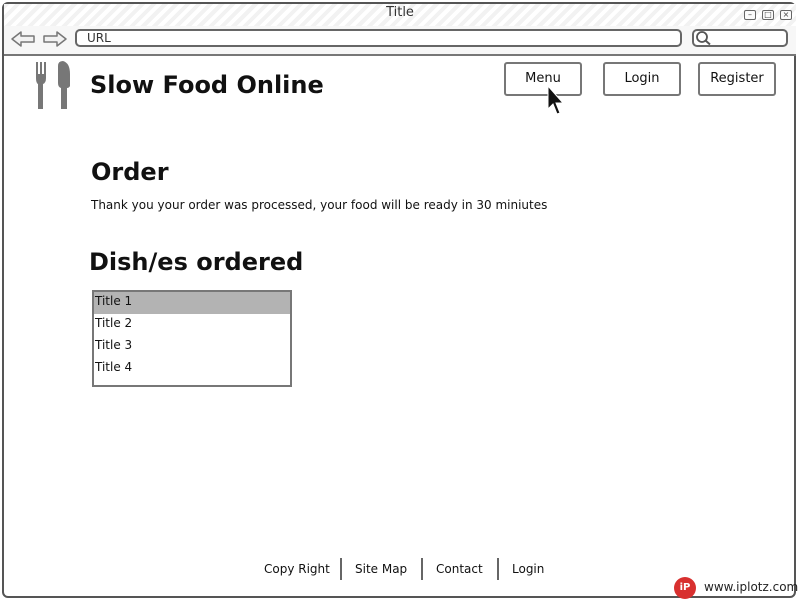 This screenshot has width=800, height=600. What do you see at coordinates (192, 369) in the screenshot?
I see `list-item: Title 4` at bounding box center [192, 369].